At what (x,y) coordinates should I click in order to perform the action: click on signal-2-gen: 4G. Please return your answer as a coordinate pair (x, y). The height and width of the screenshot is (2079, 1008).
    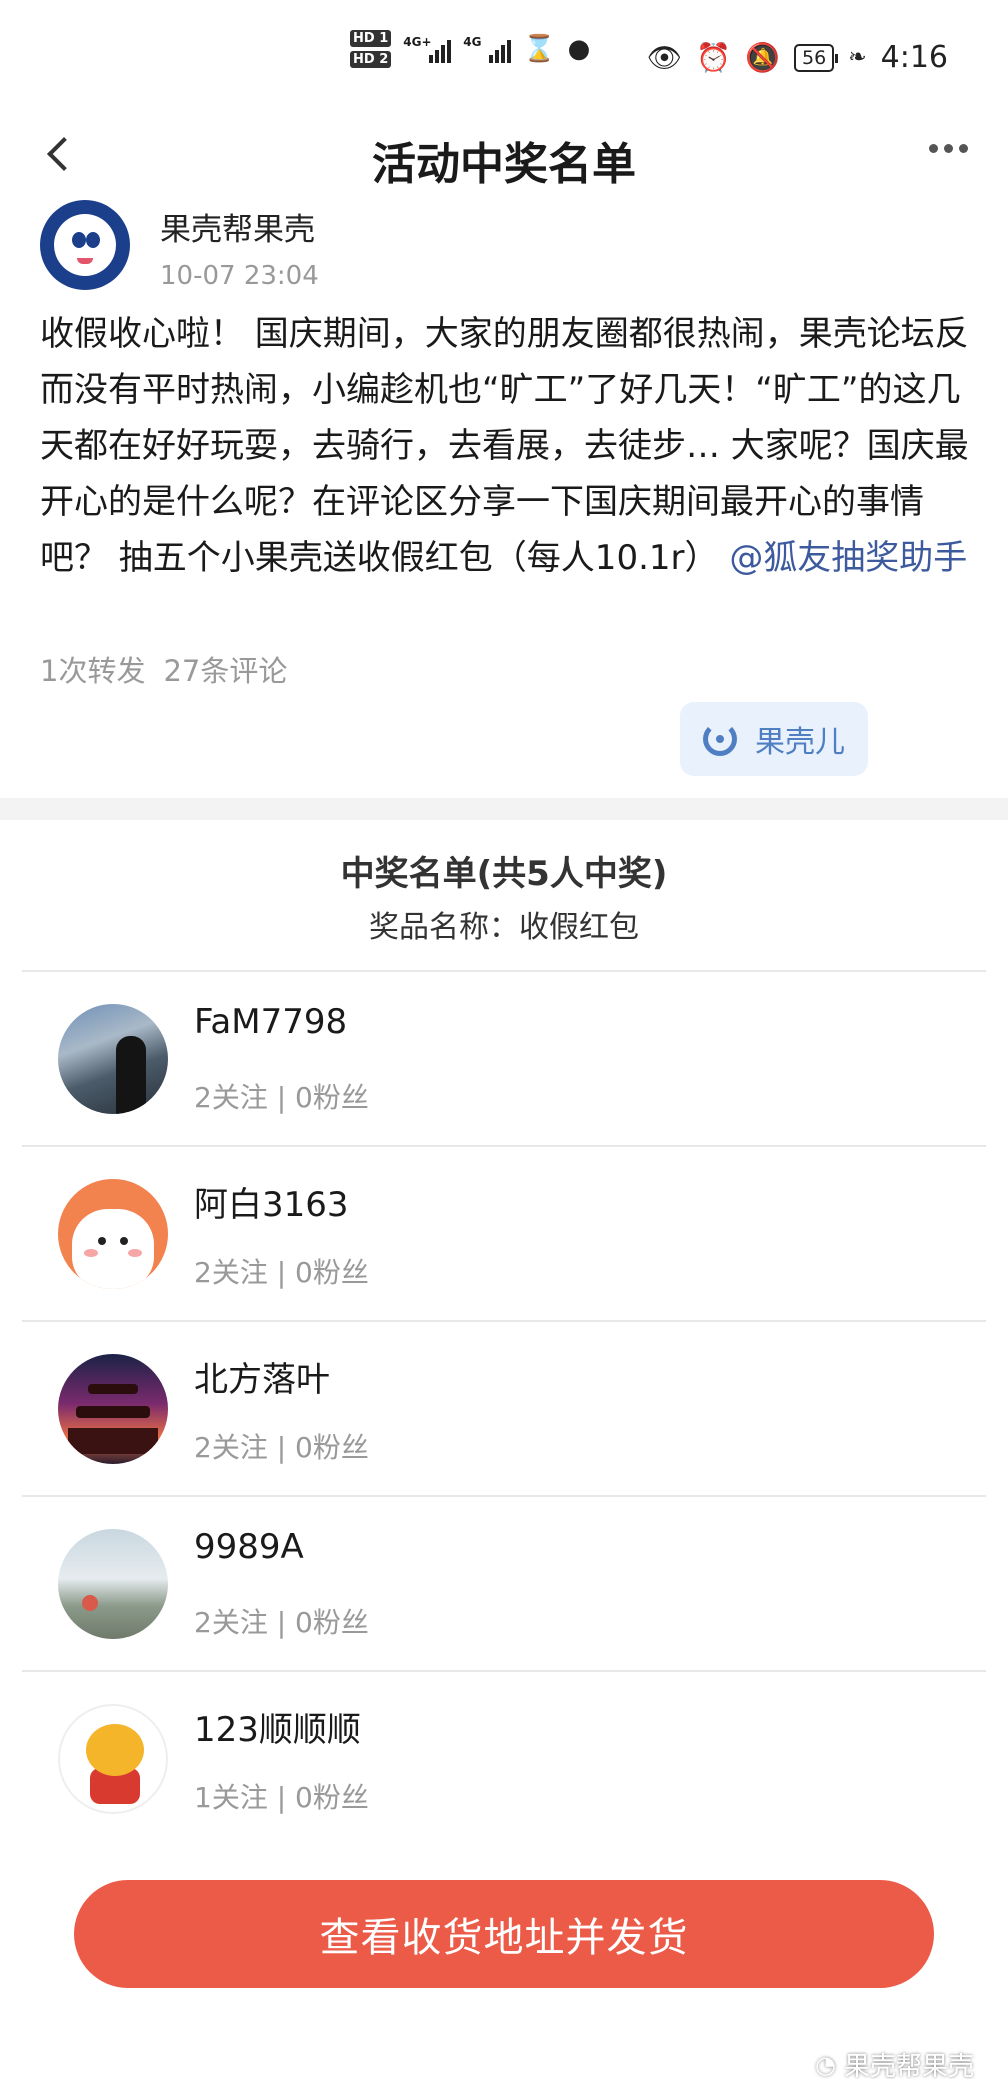
    Looking at the image, I should click on (472, 42).